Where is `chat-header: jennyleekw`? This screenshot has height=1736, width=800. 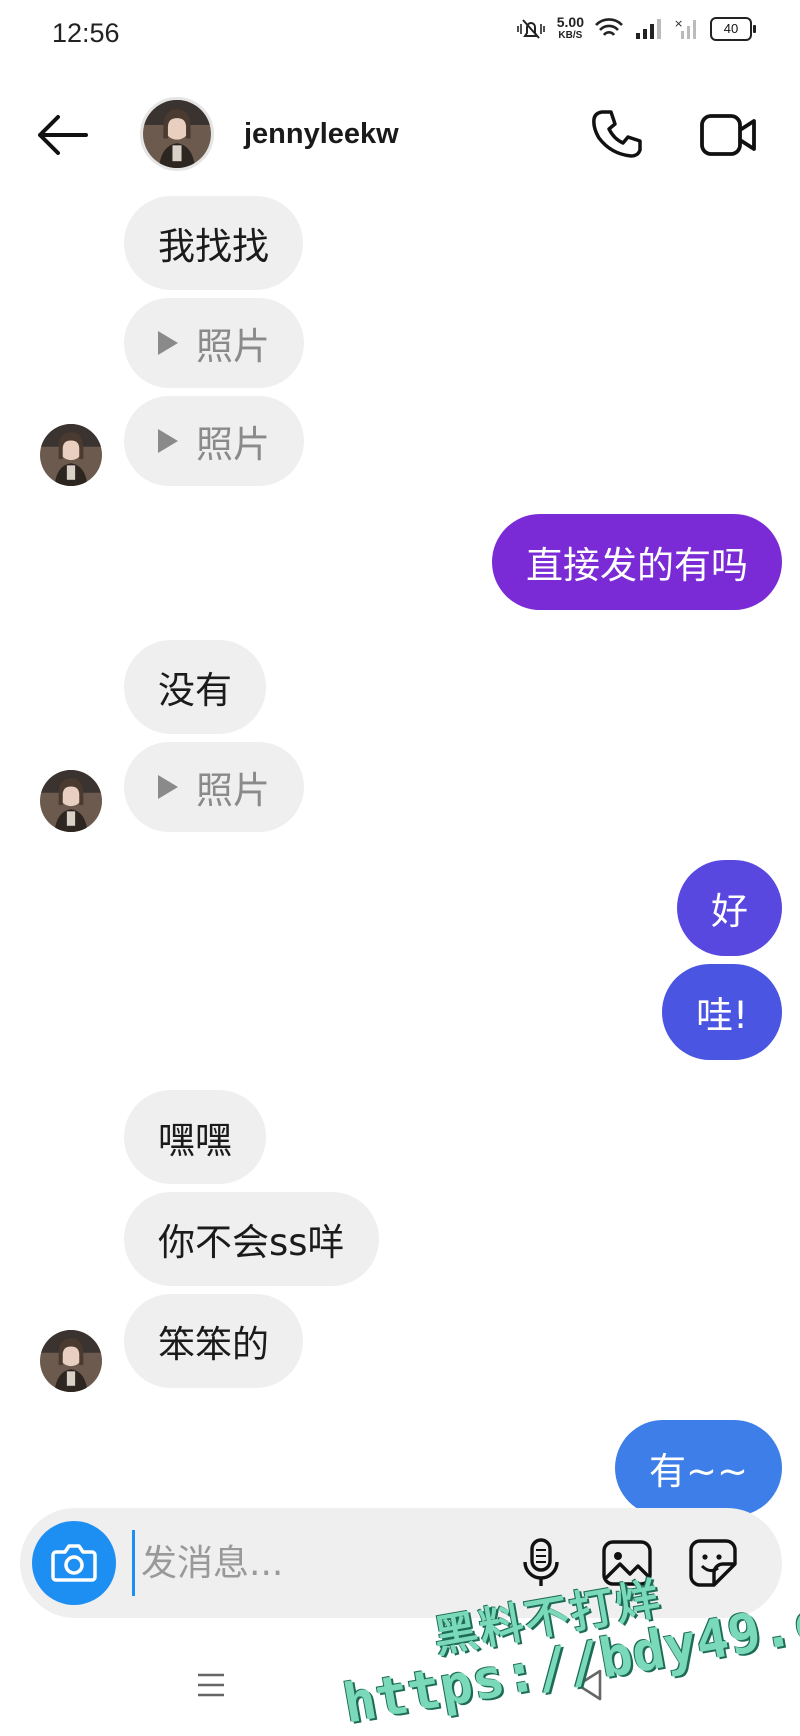 chat-header: jennyleekw is located at coordinates (400, 135).